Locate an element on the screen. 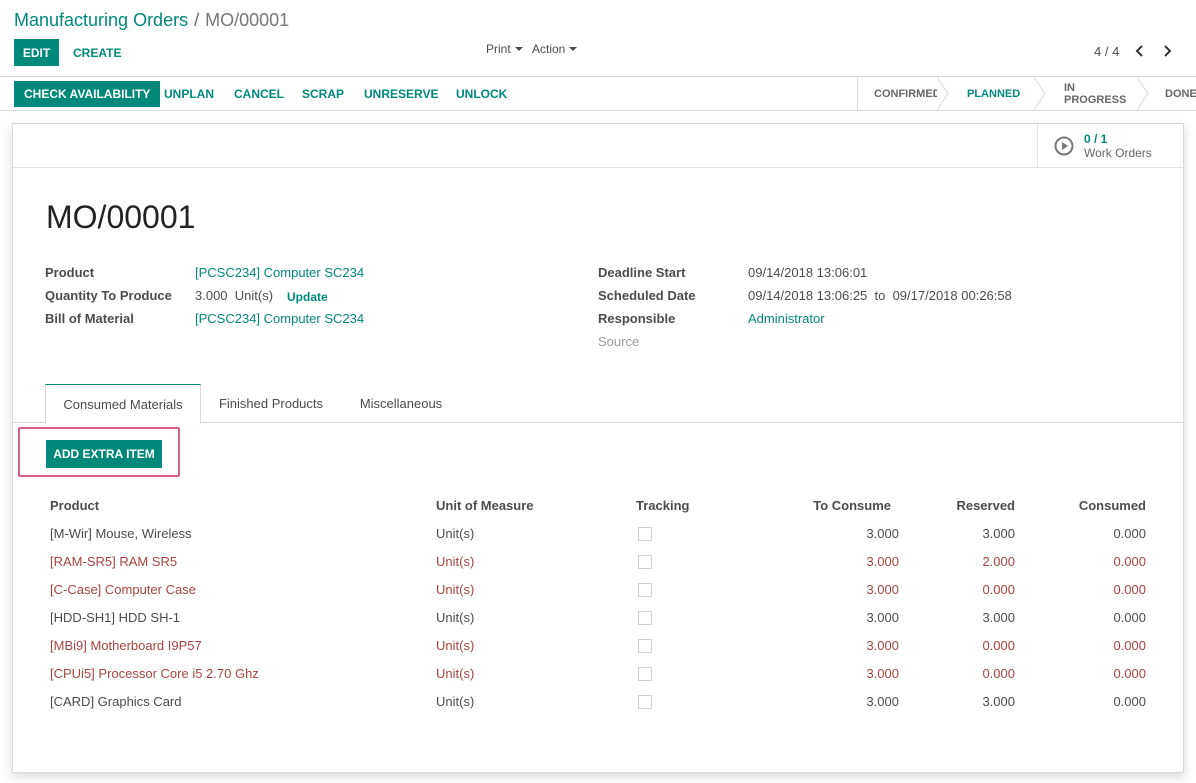 This screenshot has width=1196, height=783. source-label: Source is located at coordinates (619, 341).